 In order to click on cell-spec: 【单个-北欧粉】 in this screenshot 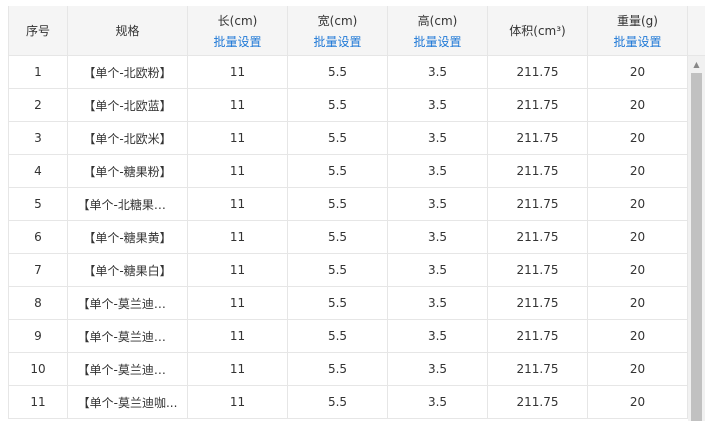, I will do `click(128, 72)`.